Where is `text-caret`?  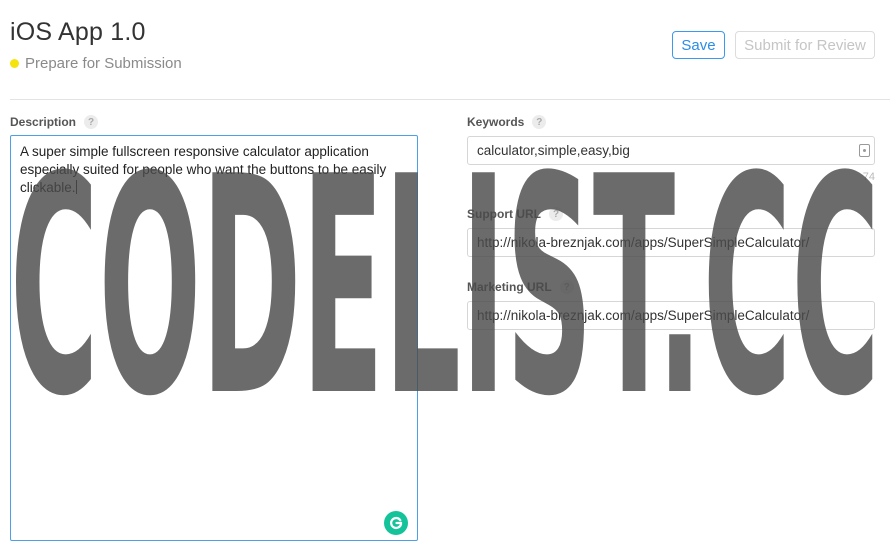 text-caret is located at coordinates (76, 187).